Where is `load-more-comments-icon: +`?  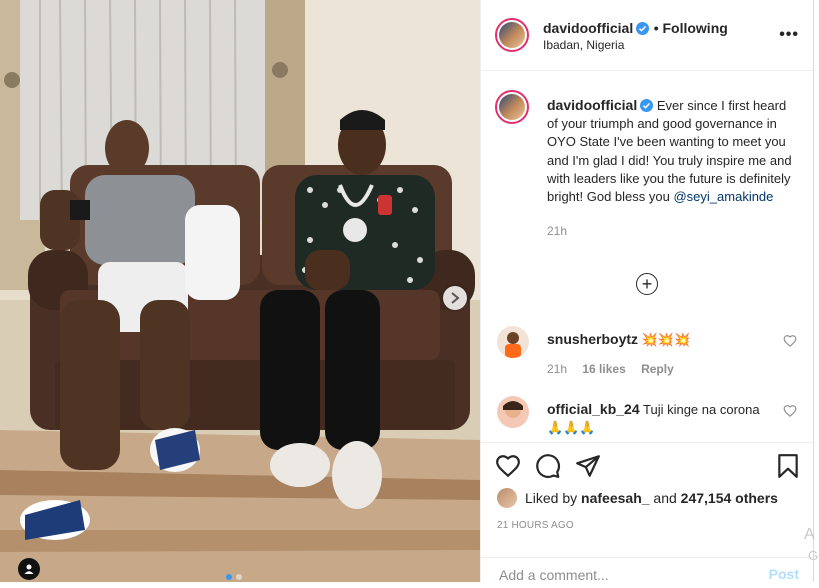
load-more-comments-icon: + is located at coordinates (647, 284).